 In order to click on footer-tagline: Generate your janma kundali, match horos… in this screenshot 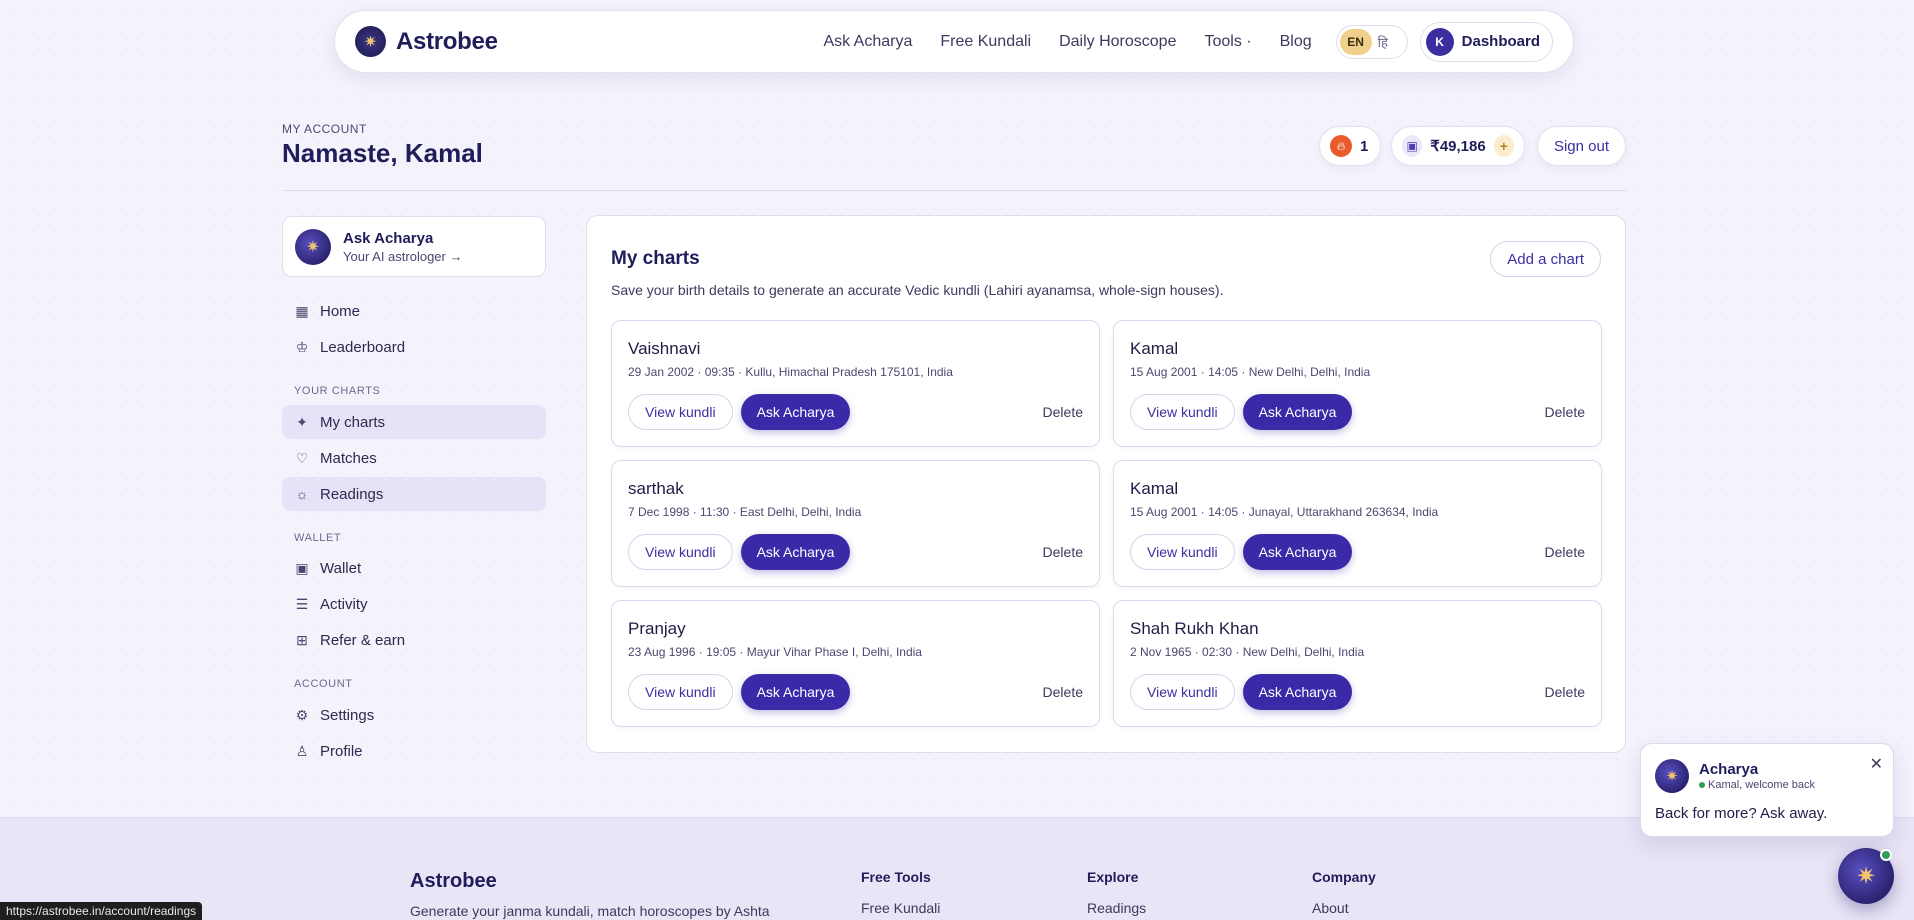, I will do `click(590, 911)`.